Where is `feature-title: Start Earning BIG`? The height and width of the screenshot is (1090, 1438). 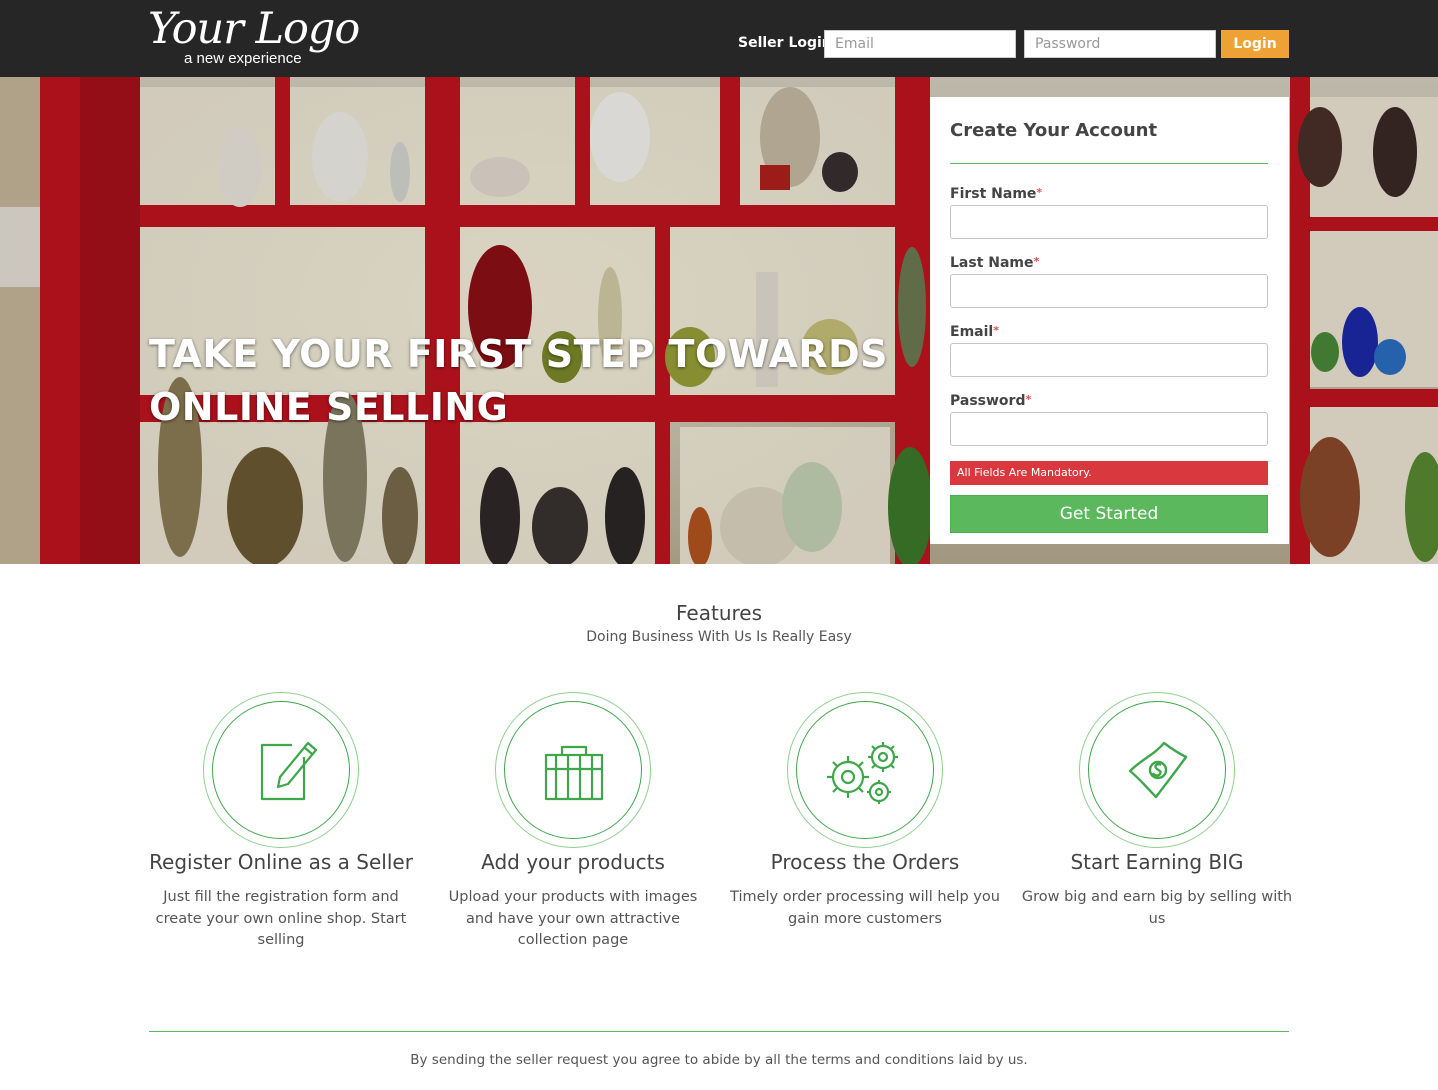
feature-title: Start Earning BIG is located at coordinates (1157, 862).